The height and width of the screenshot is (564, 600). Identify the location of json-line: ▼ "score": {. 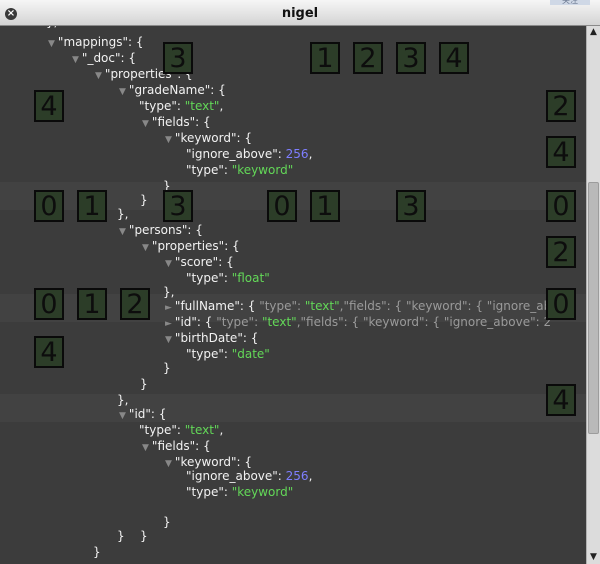
(199, 262).